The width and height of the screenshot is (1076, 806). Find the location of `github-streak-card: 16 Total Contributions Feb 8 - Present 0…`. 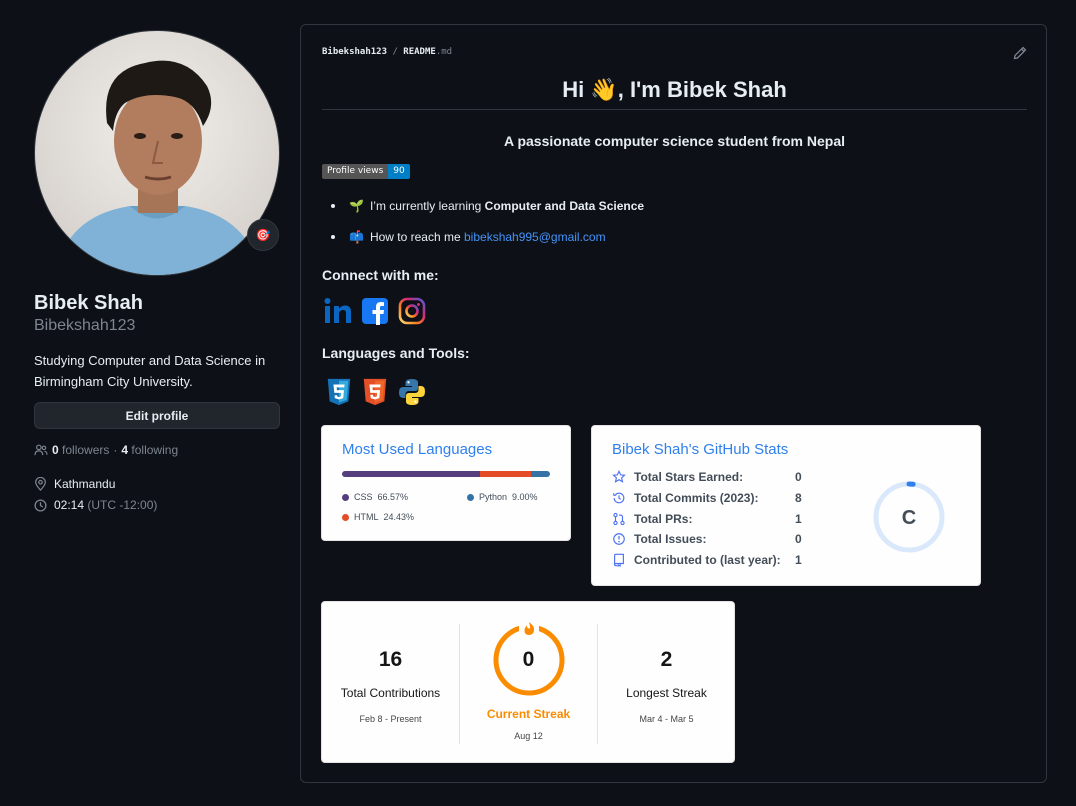

github-streak-card: 16 Total Contributions Feb 8 - Present 0… is located at coordinates (528, 682).